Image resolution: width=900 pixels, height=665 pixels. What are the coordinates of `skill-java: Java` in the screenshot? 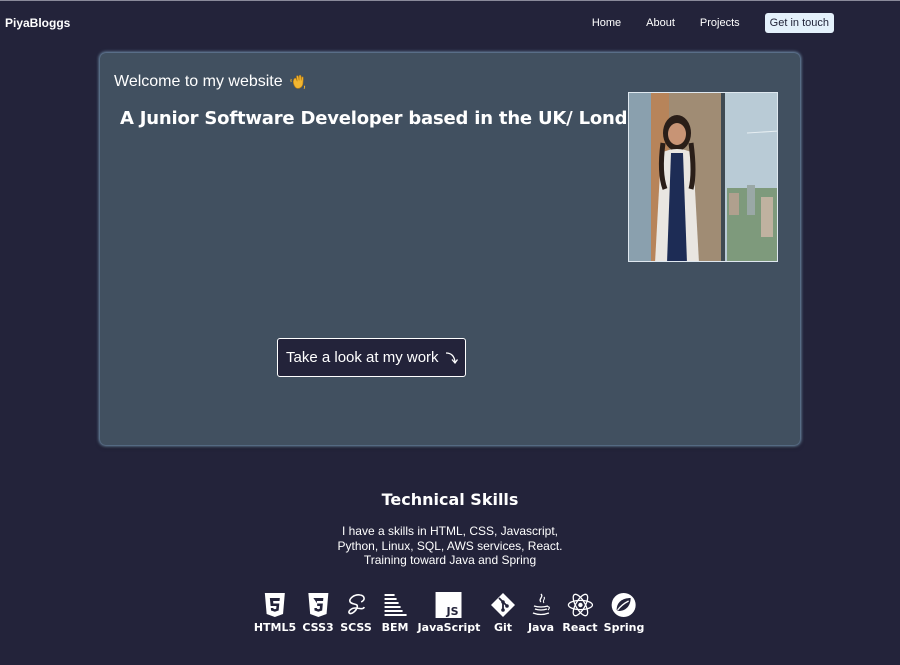 It's located at (541, 613).